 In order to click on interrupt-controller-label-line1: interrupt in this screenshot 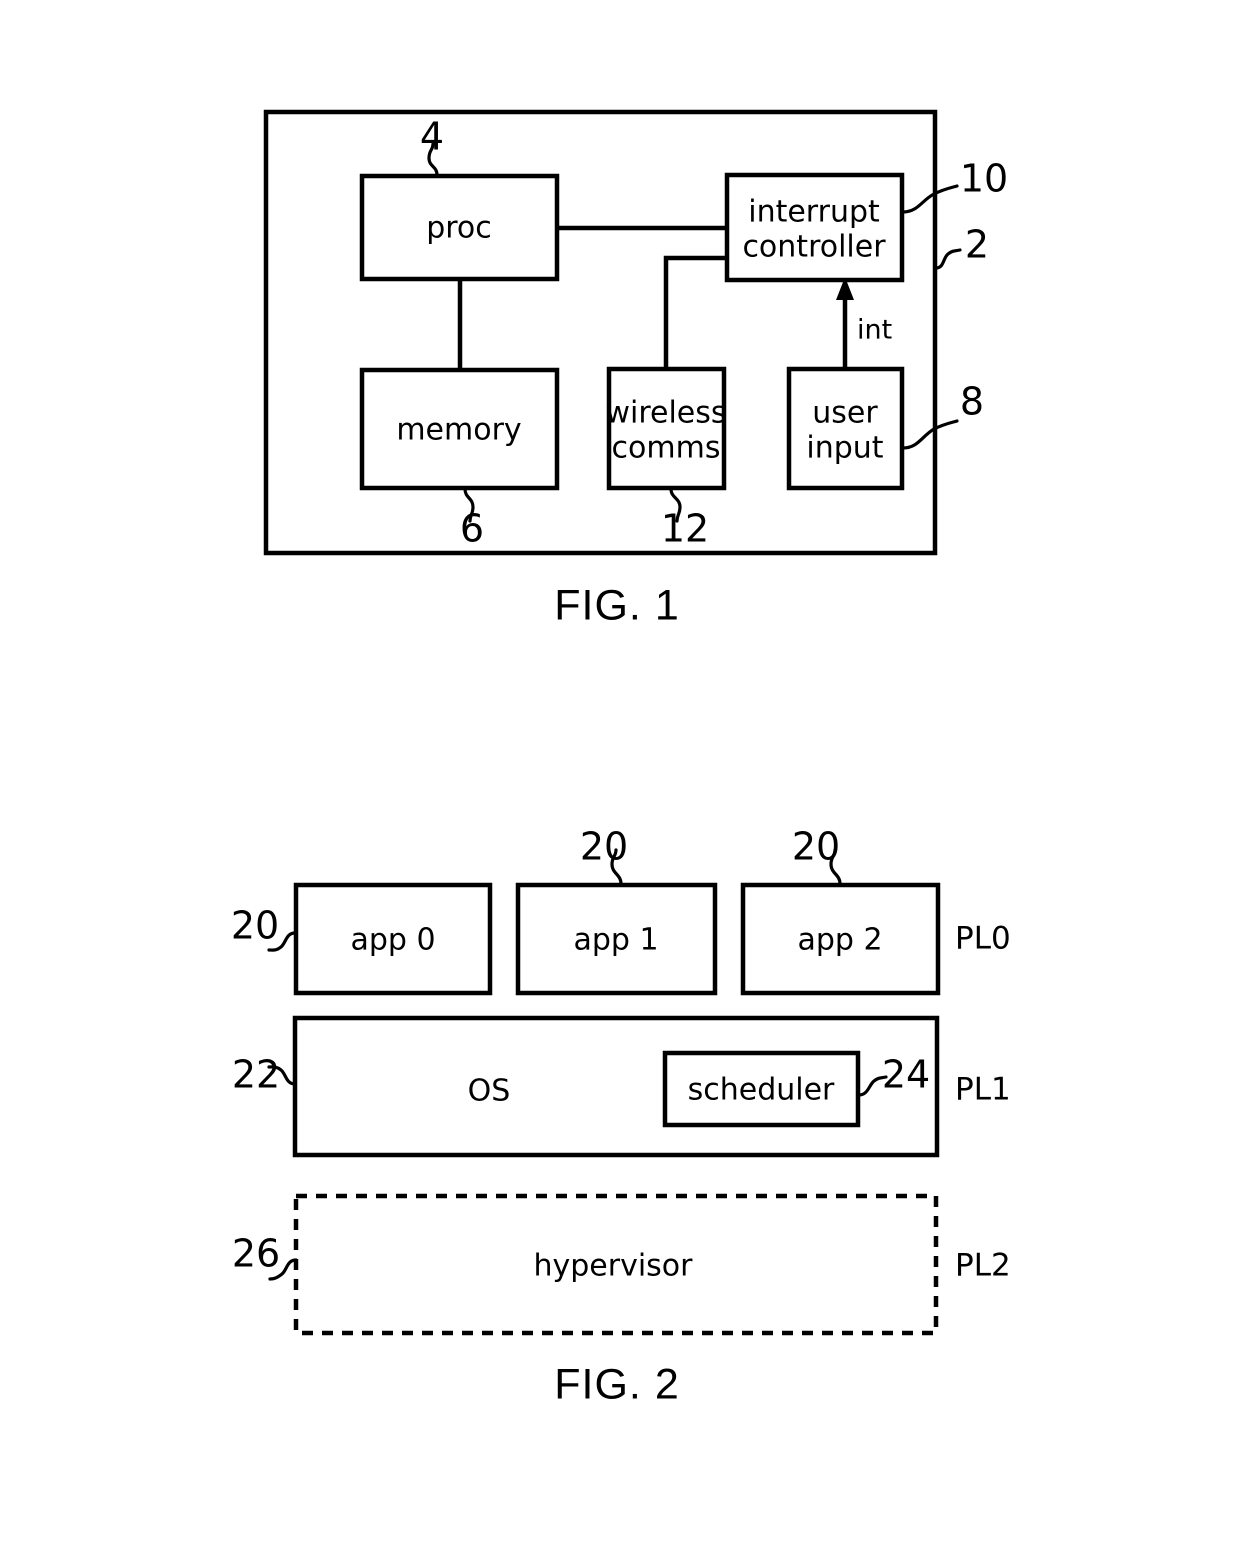, I will do `click(814, 212)`.